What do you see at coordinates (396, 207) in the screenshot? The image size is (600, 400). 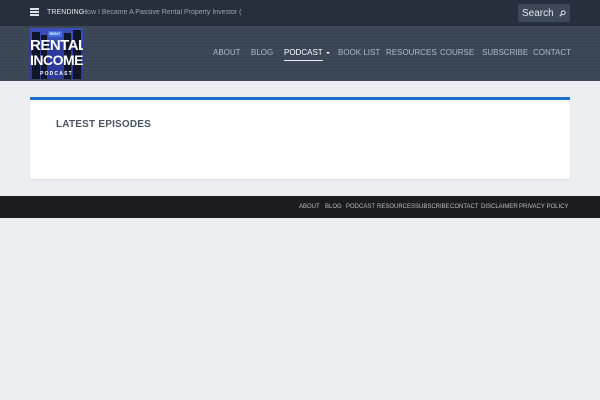 I see `footer-link-resources: RESOURCES` at bounding box center [396, 207].